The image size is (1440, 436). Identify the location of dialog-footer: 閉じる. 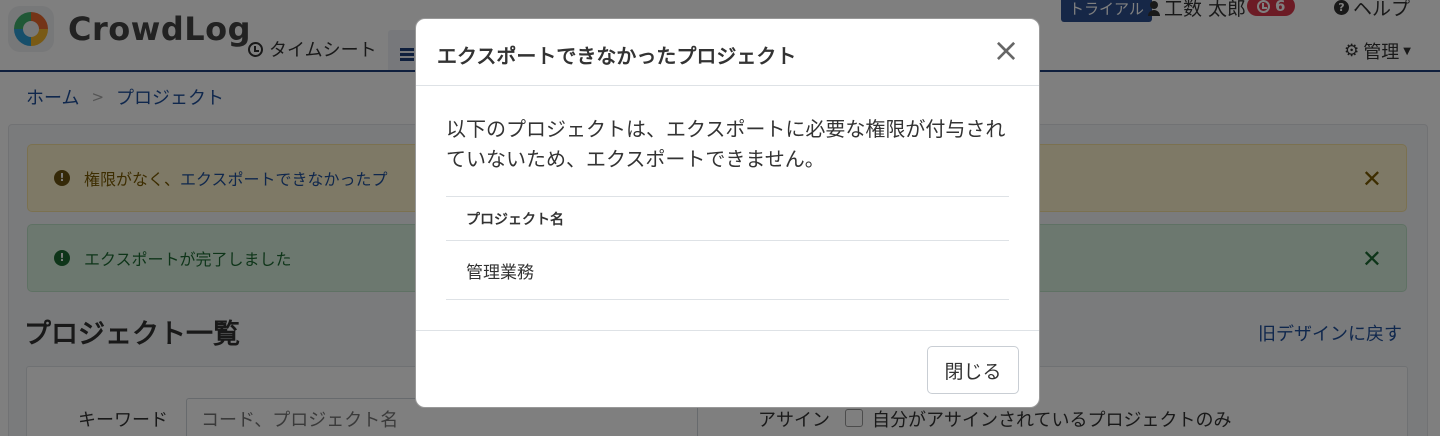
(727, 369).